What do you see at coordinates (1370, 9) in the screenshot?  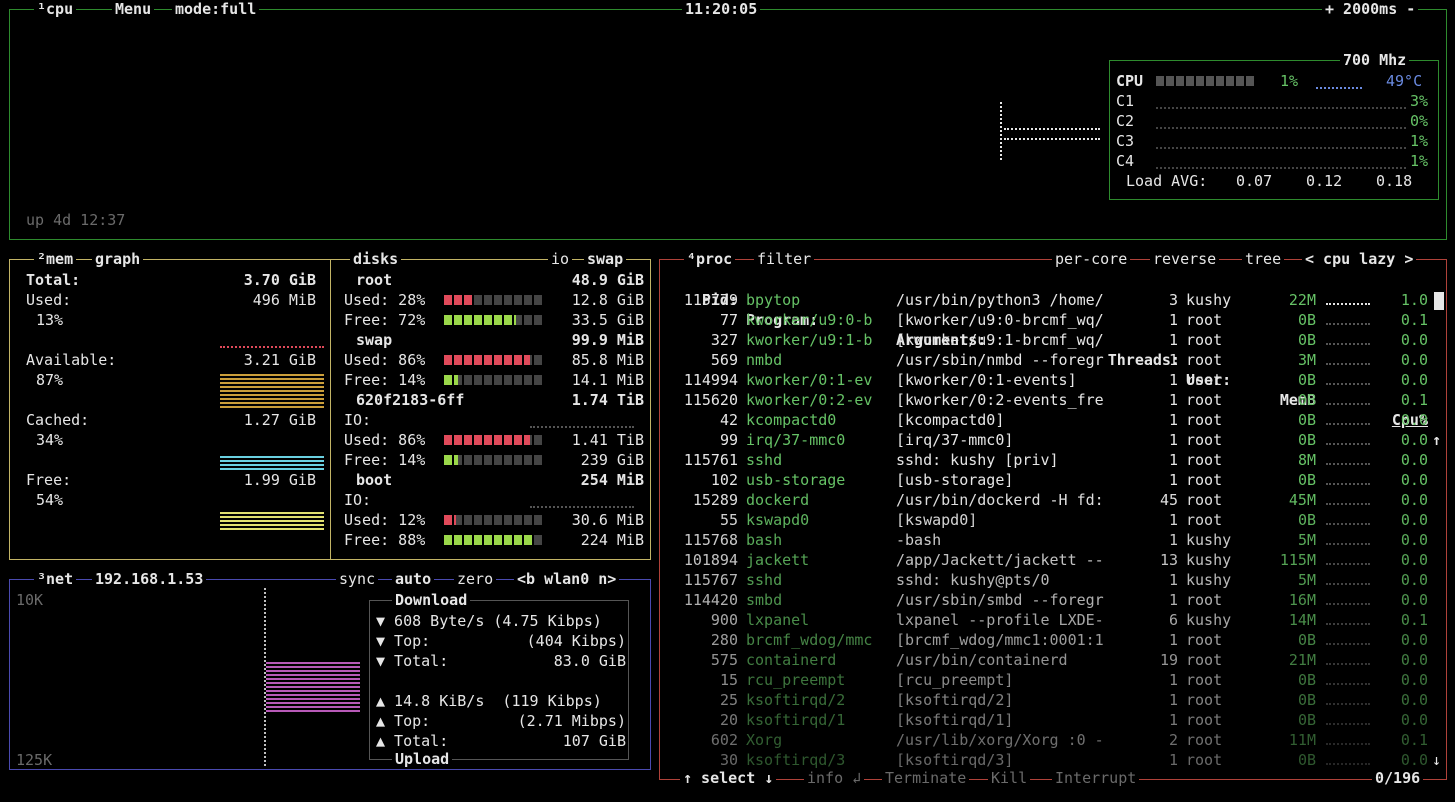 I see `update-interval-control: + 2000ms -` at bounding box center [1370, 9].